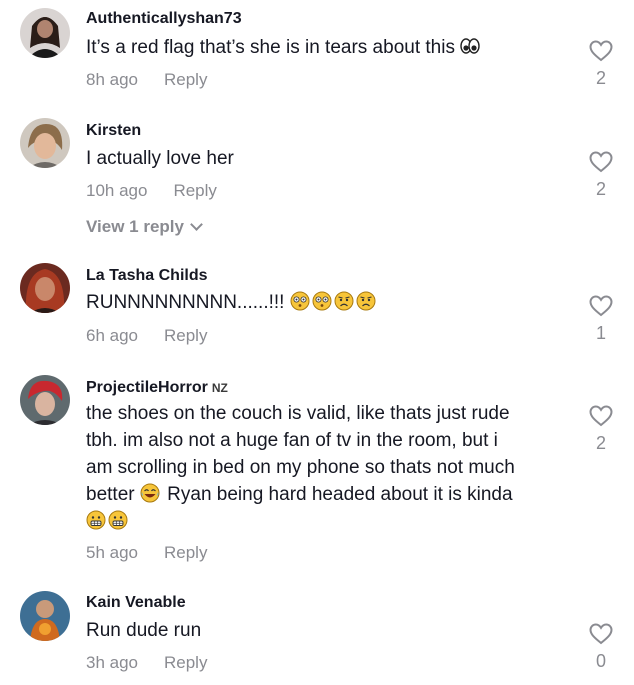  What do you see at coordinates (219, 388) in the screenshot?
I see `region-badge: NZ` at bounding box center [219, 388].